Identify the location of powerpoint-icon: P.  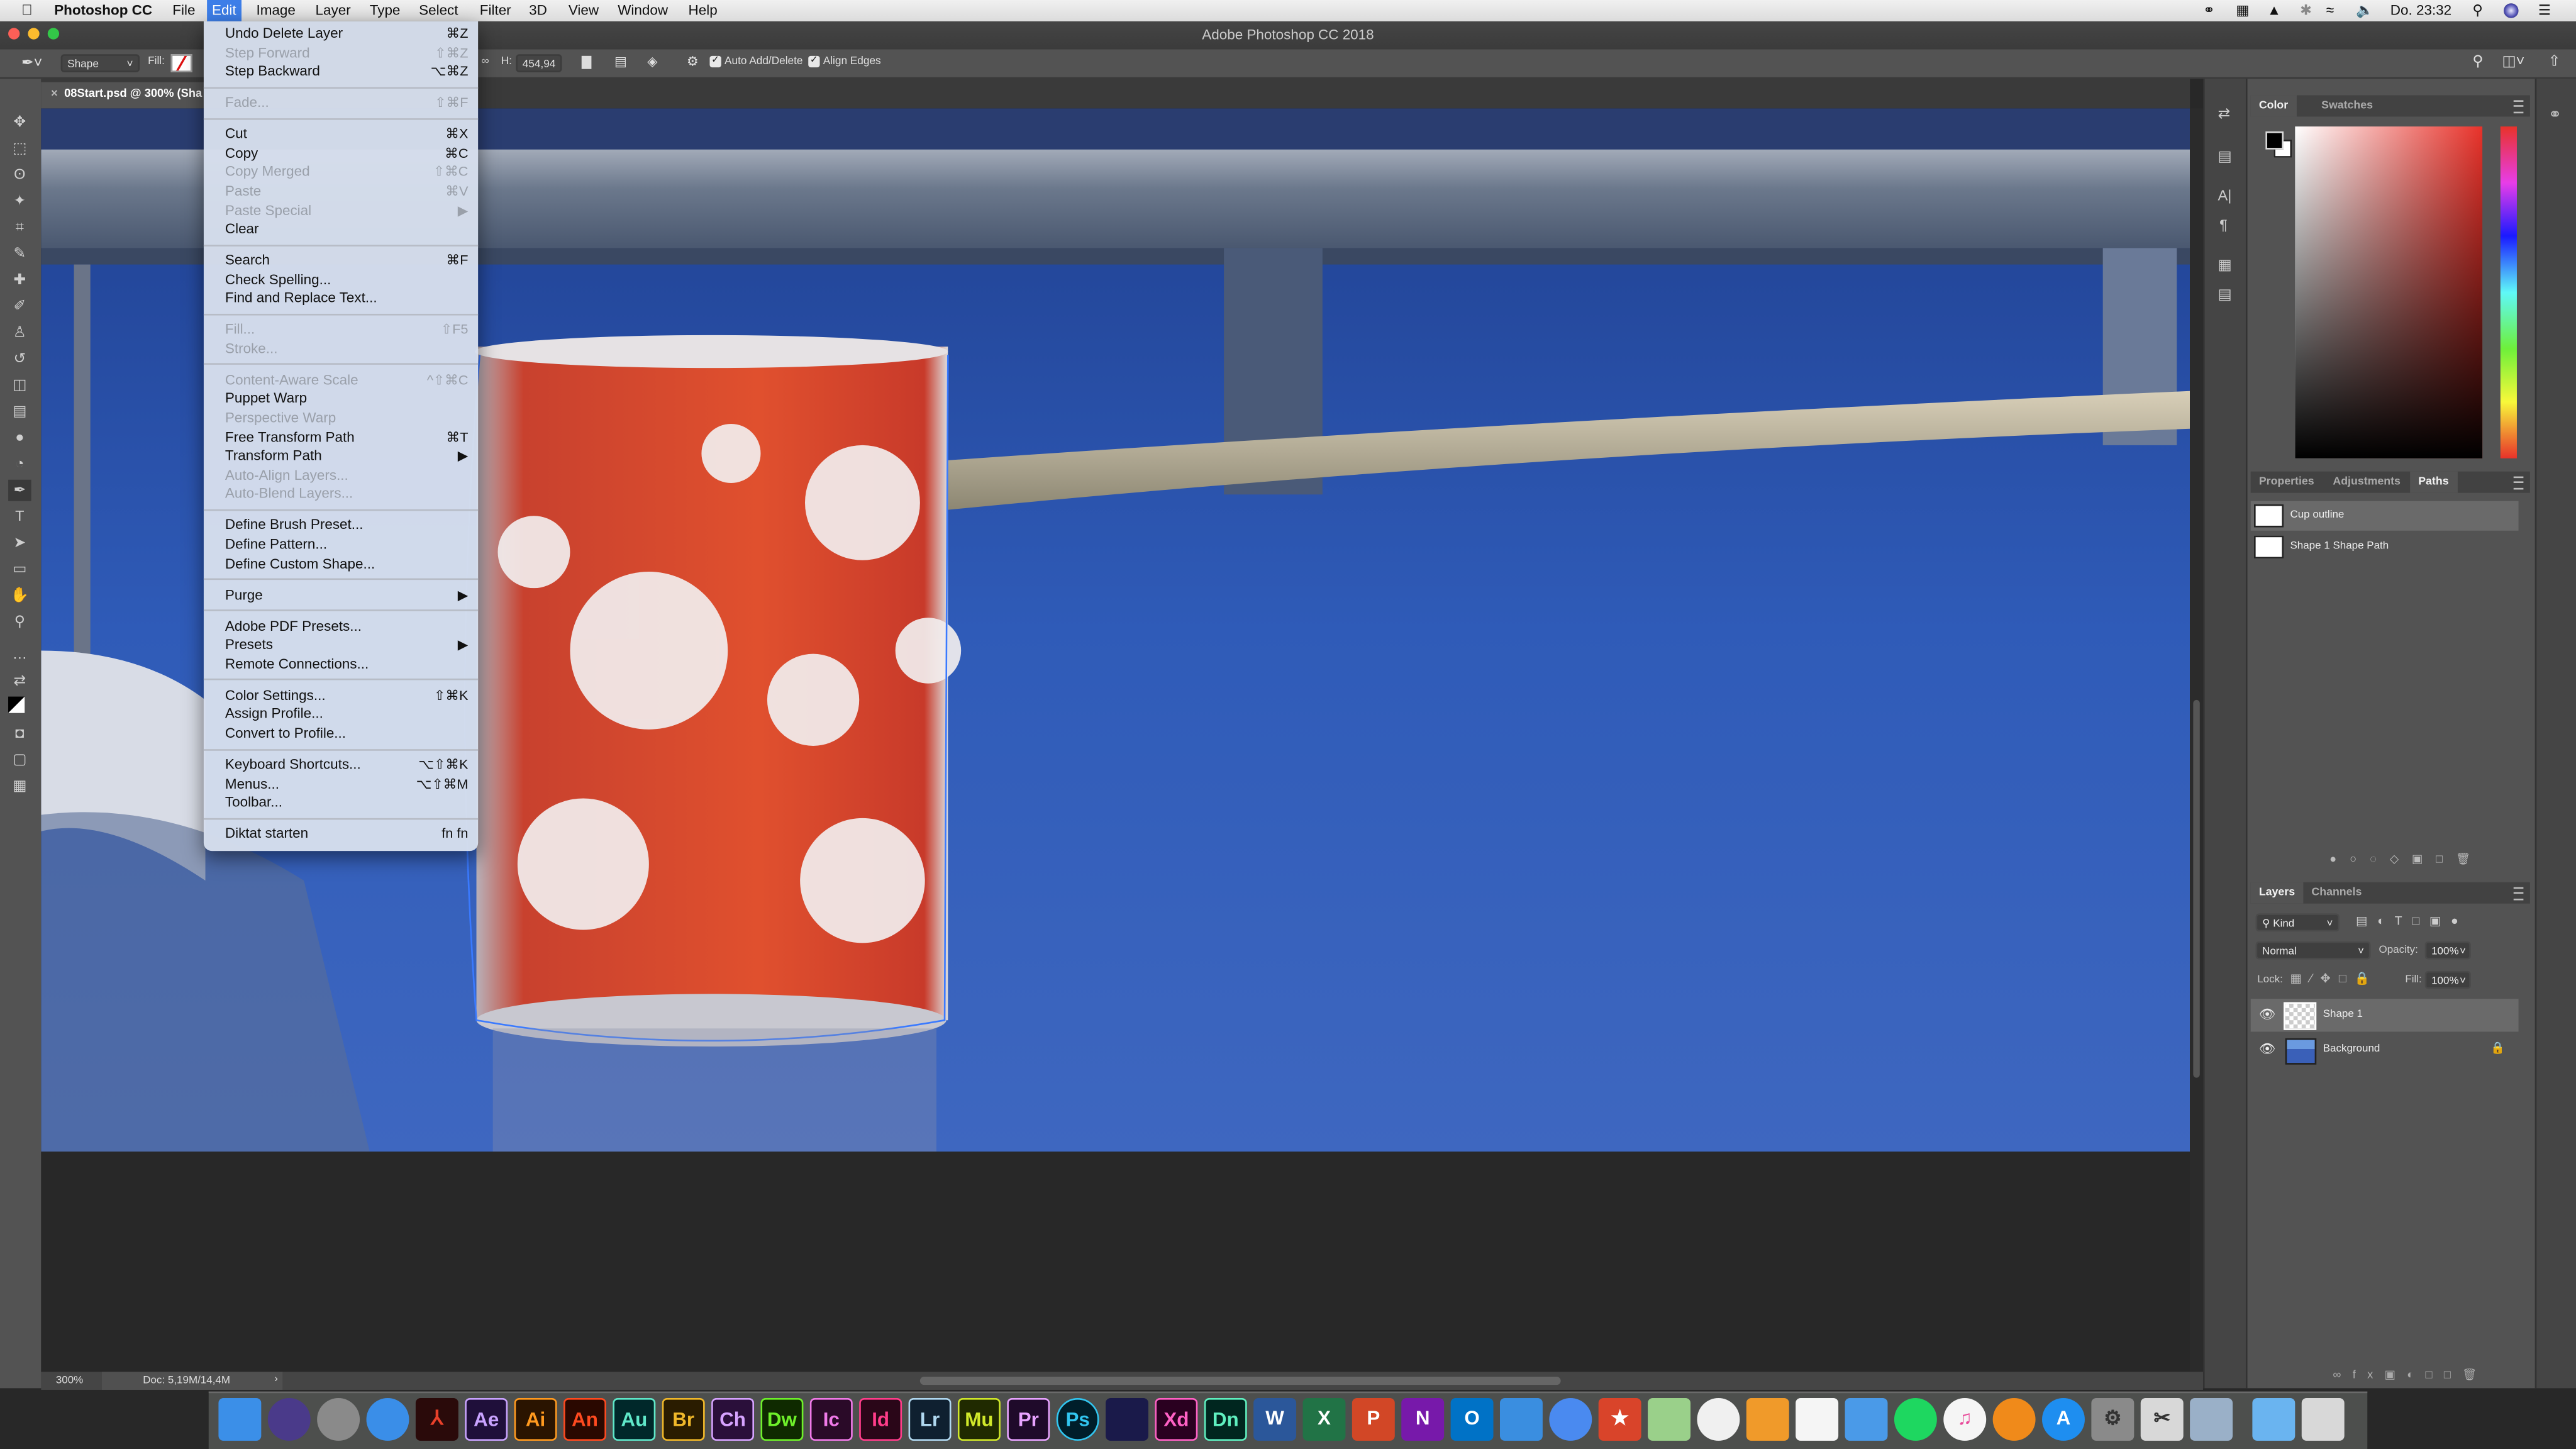
(1373, 1419).